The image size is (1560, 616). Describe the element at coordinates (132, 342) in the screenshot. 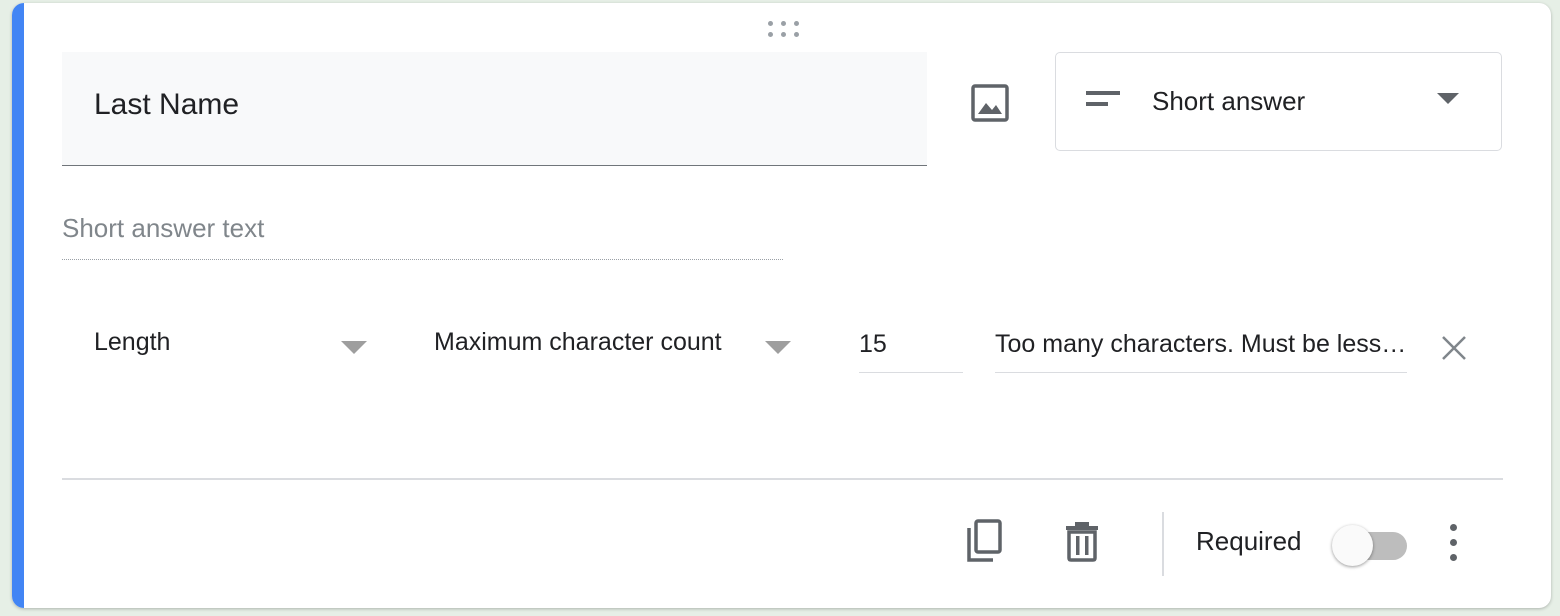

I see `validation-type-label: Length` at that location.